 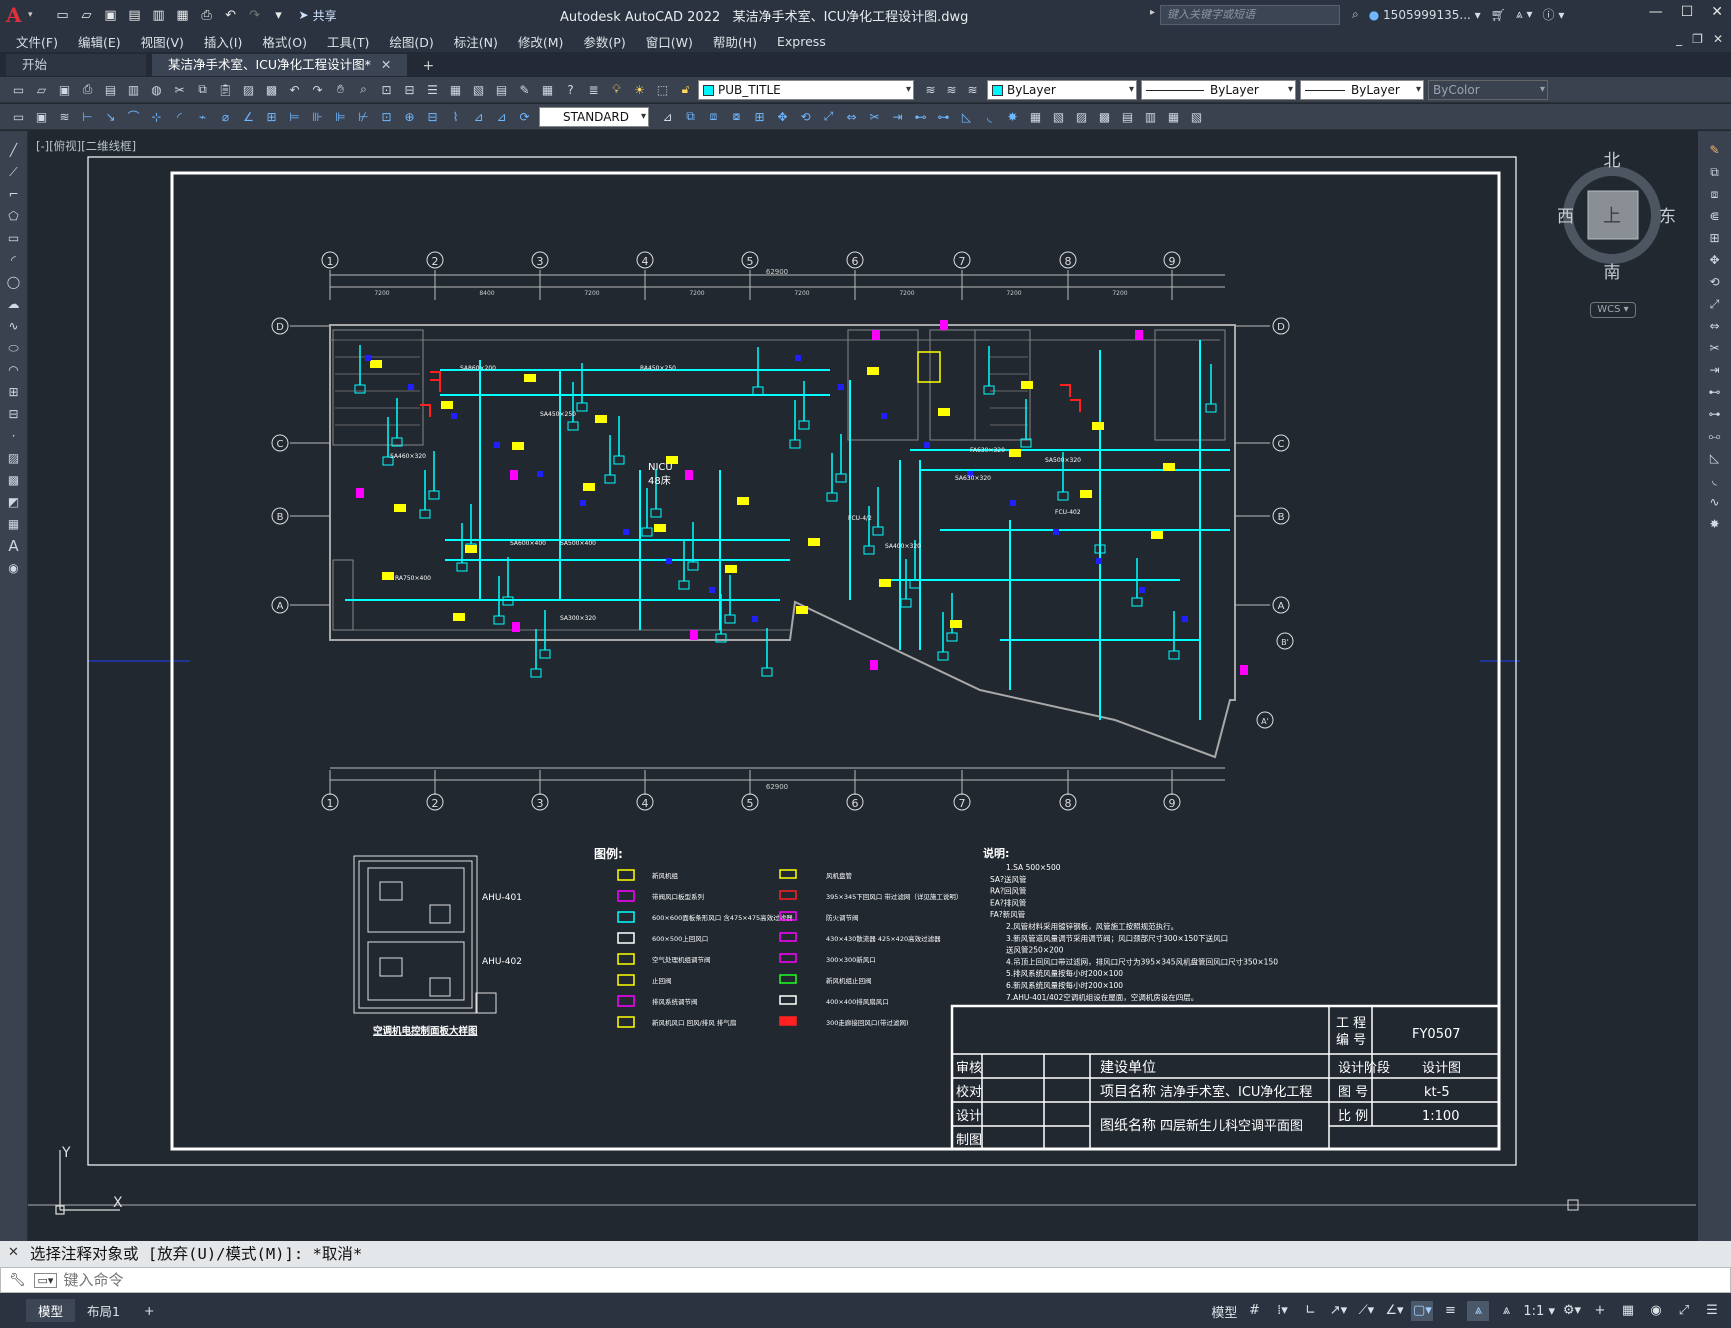 I want to click on layer-previous-icon: ≋, so click(x=951, y=90).